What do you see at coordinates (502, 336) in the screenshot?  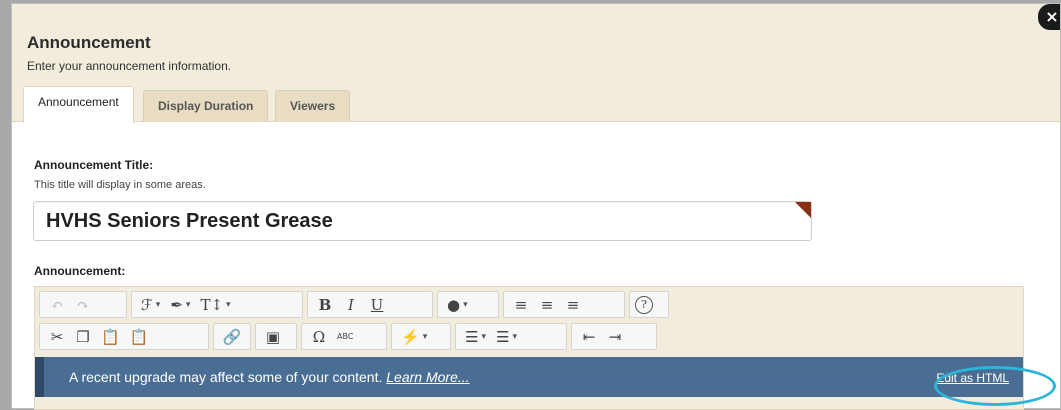 I see `numbered-list-icon: ☰` at bounding box center [502, 336].